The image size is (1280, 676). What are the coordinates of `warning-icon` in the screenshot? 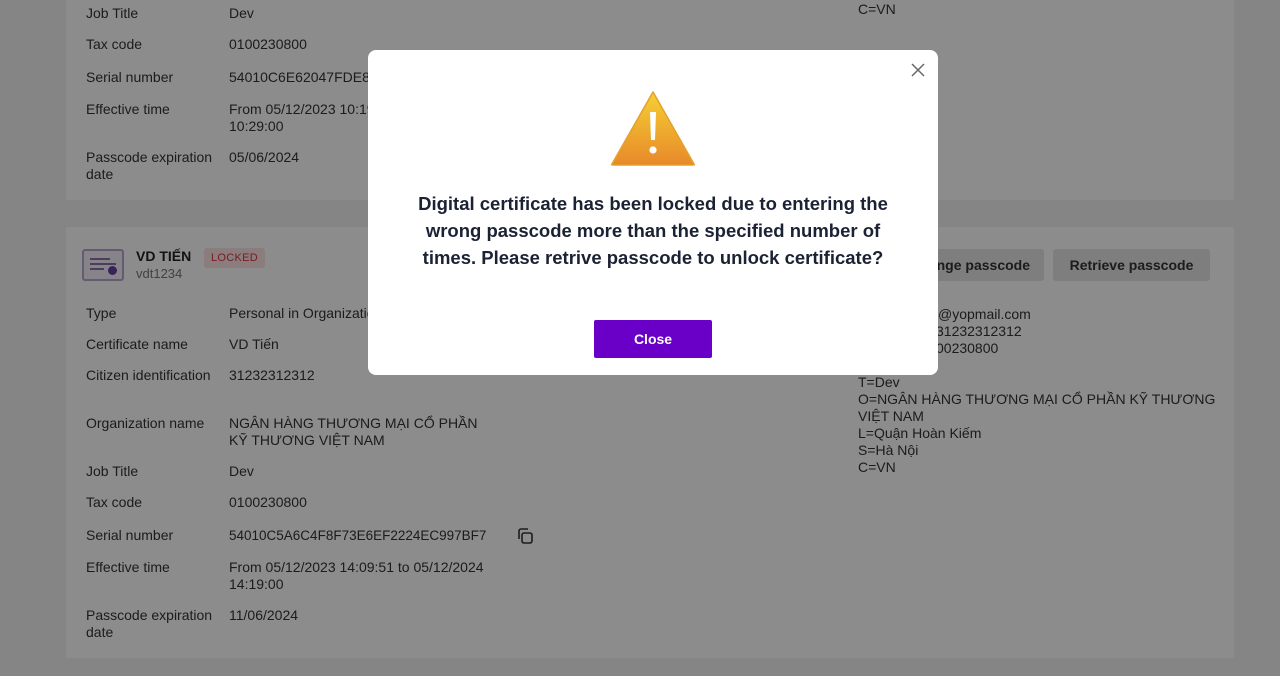 It's located at (653, 128).